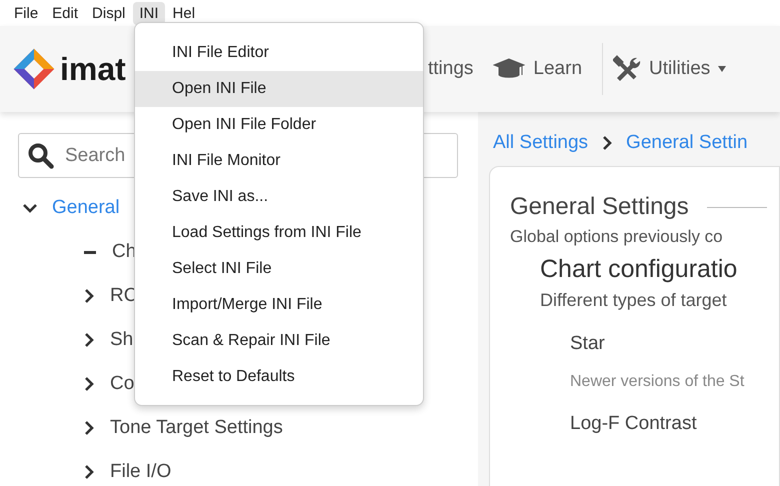  I want to click on nav-link: Utilities, so click(669, 69).